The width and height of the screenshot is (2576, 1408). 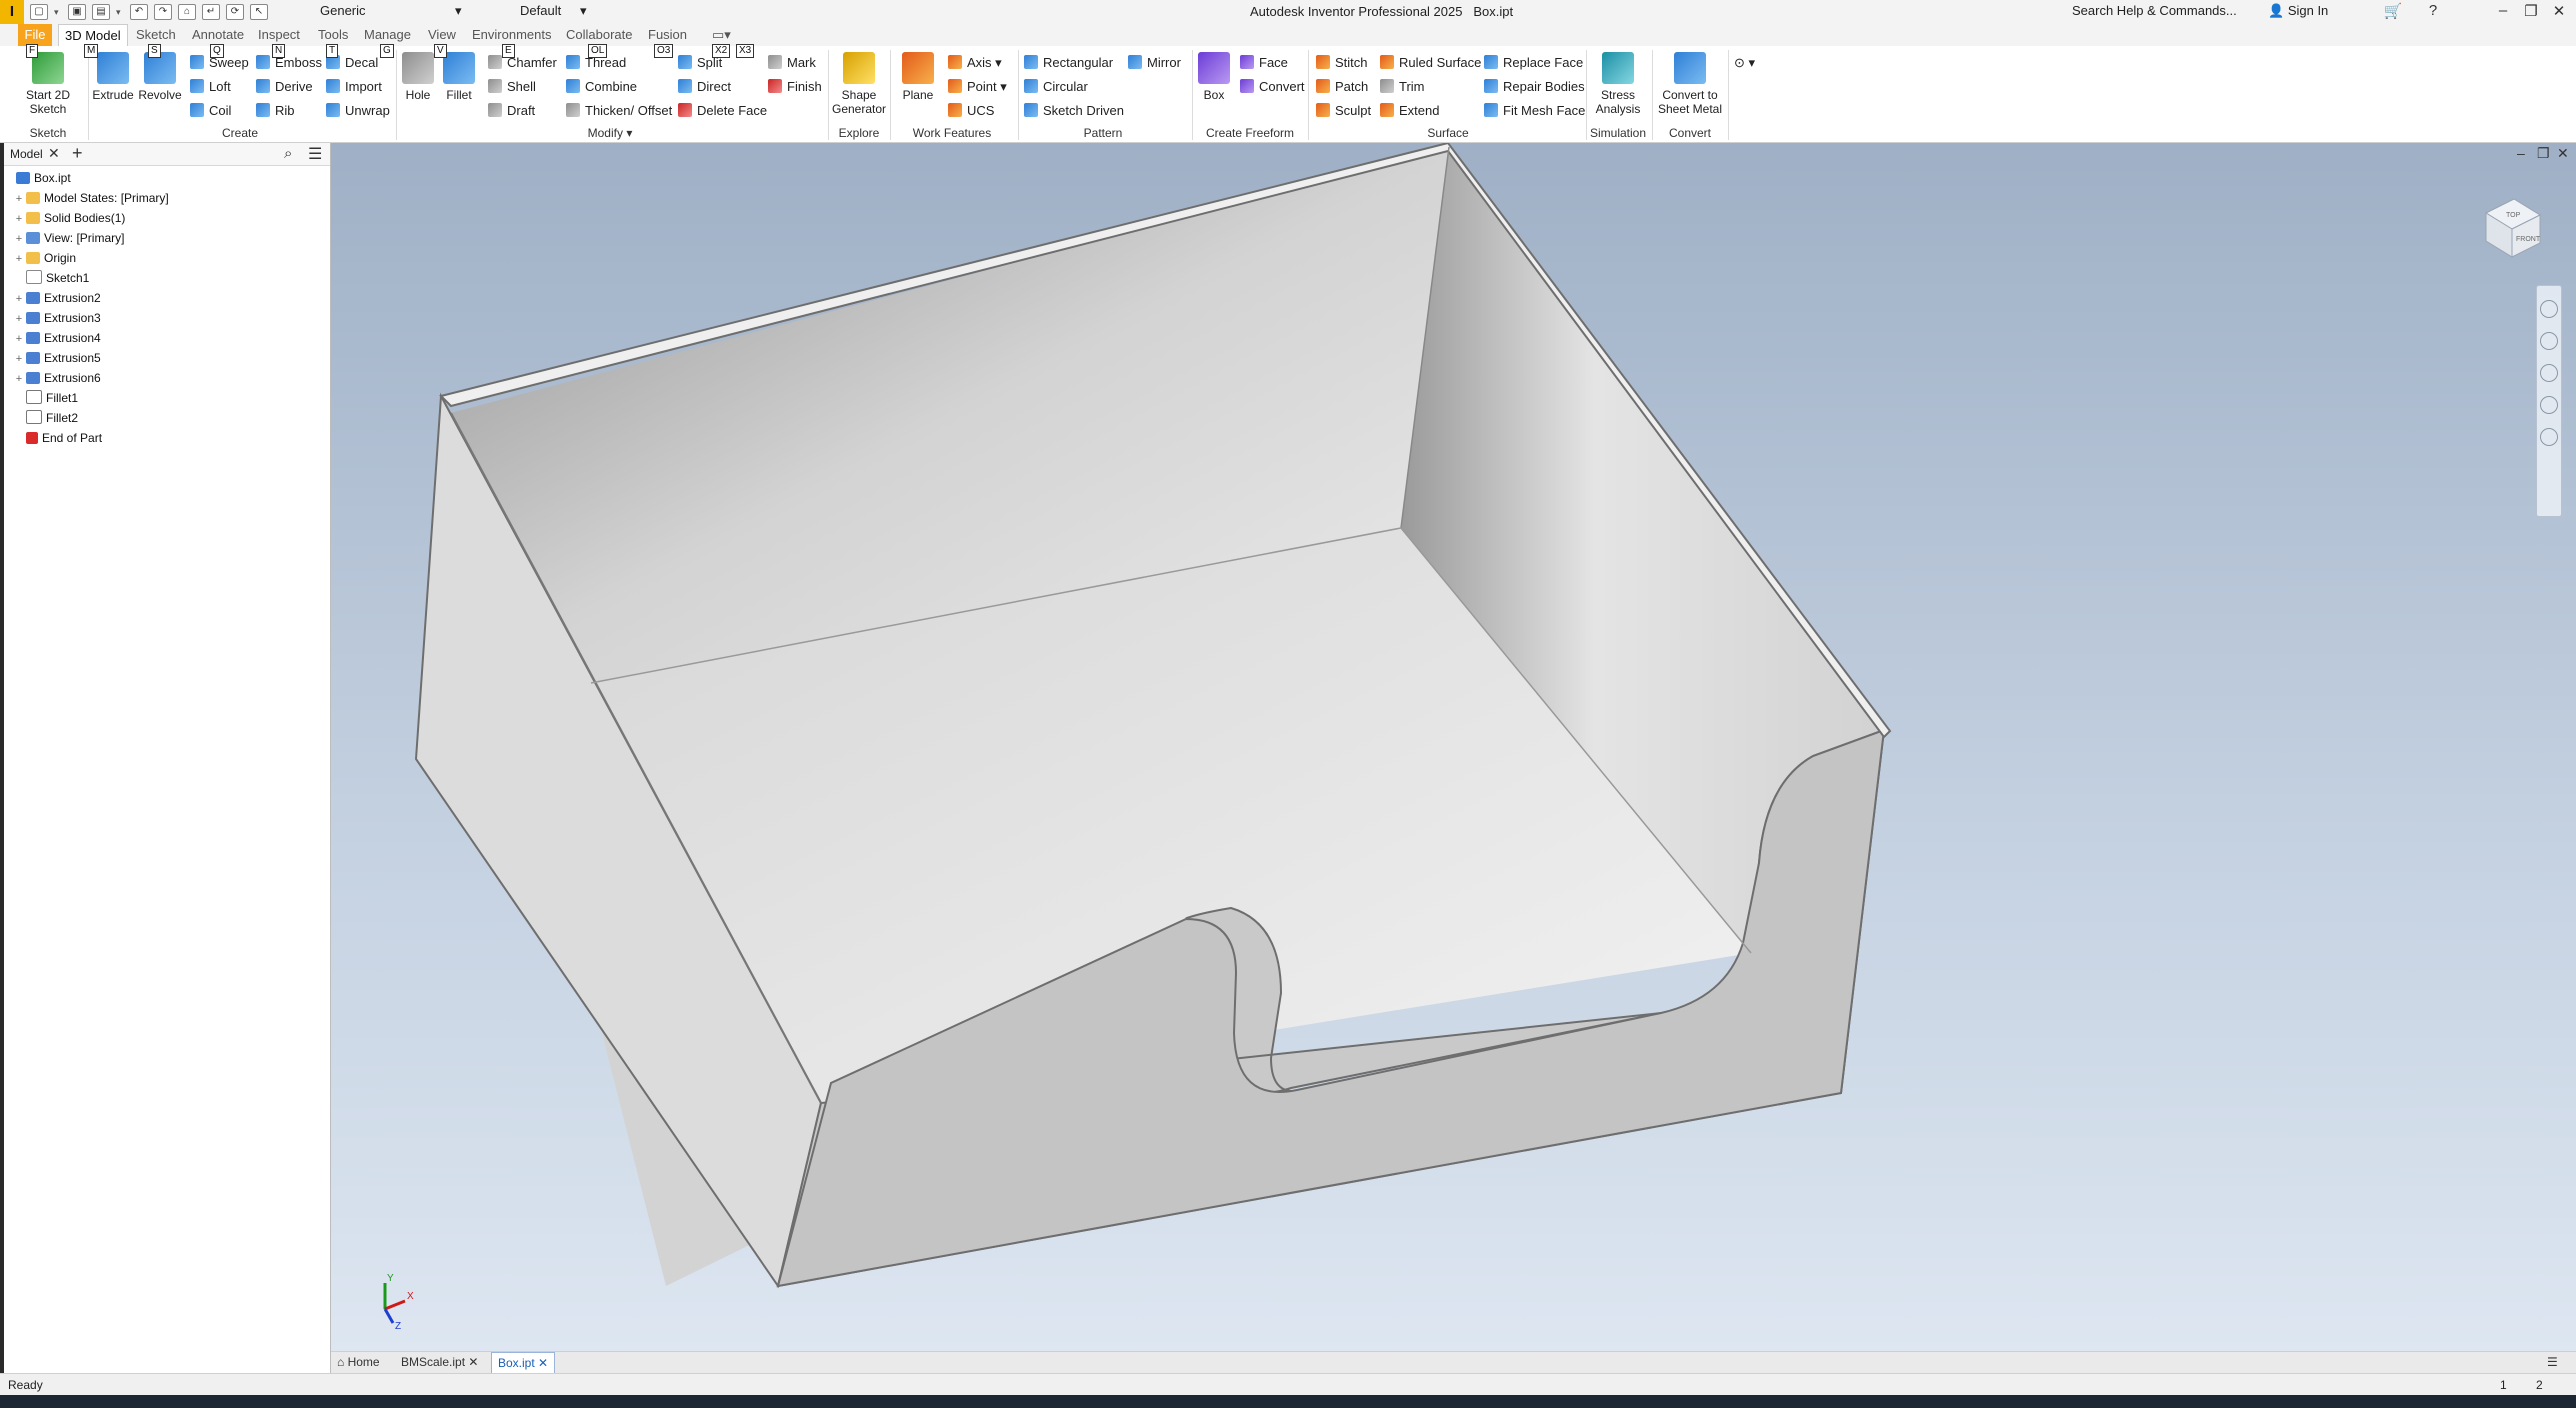 I want to click on mark-button: Mark, so click(x=792, y=63).